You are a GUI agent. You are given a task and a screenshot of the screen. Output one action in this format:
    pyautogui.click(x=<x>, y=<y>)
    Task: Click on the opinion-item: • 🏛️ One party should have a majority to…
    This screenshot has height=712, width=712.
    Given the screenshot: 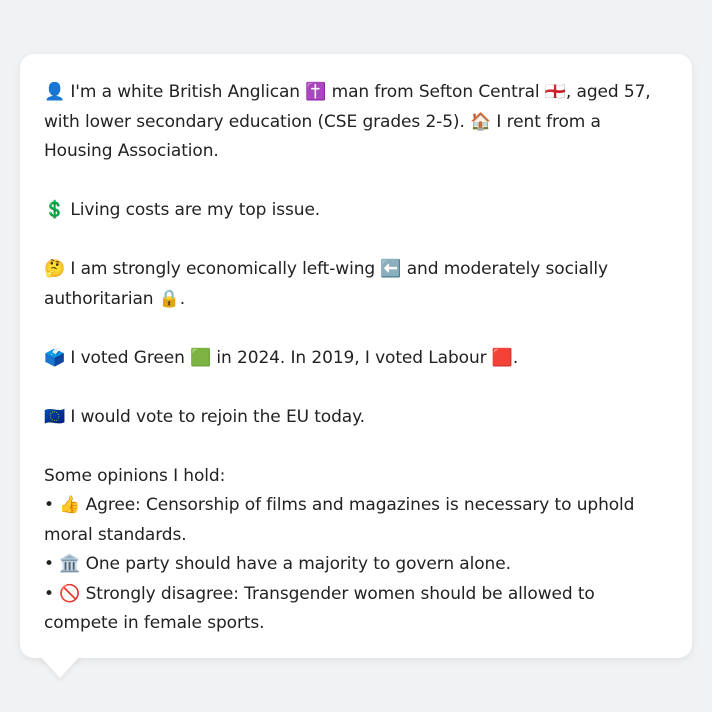 What is the action you would take?
    pyautogui.click(x=277, y=564)
    